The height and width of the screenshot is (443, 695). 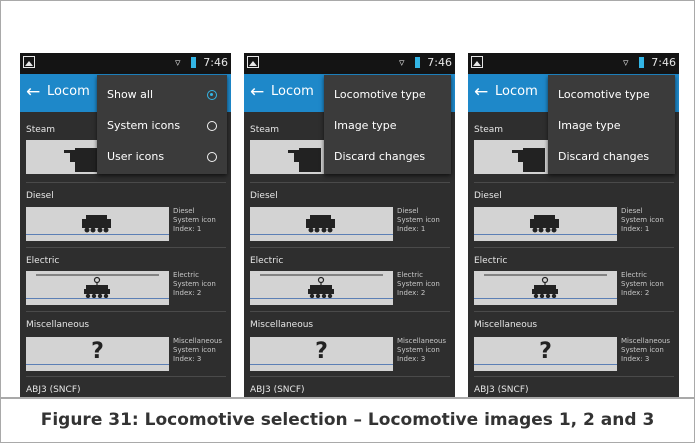 I want to click on menu-item-system-icons: System icons, so click(x=143, y=125).